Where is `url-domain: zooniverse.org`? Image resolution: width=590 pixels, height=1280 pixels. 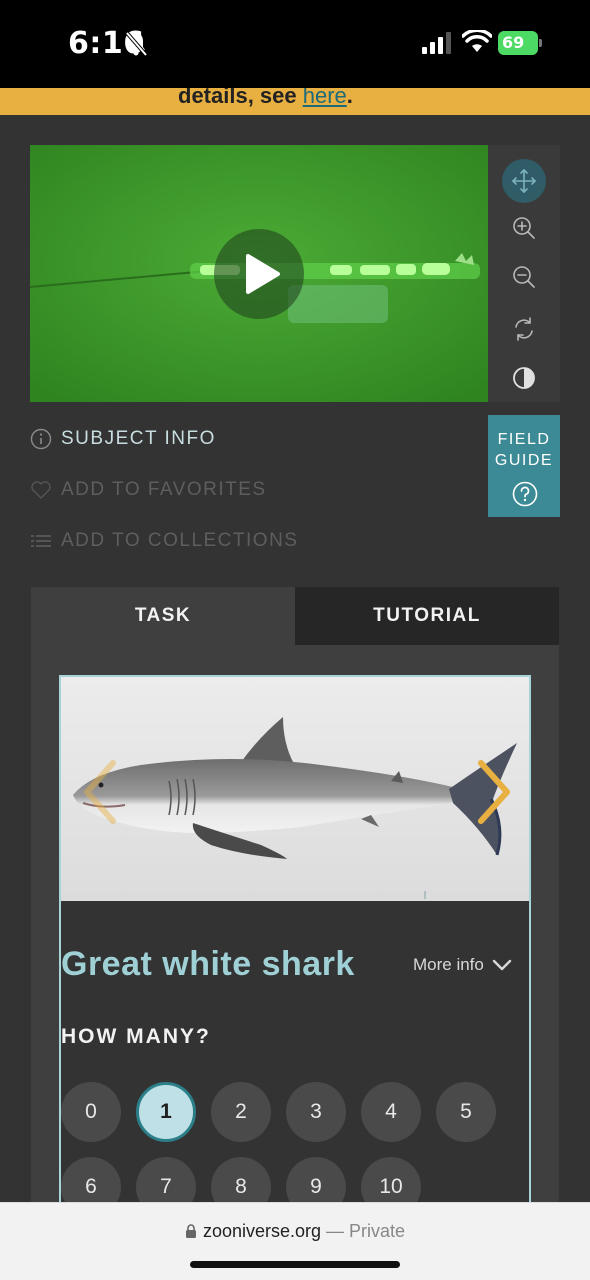 url-domain: zooniverse.org is located at coordinates (262, 1231).